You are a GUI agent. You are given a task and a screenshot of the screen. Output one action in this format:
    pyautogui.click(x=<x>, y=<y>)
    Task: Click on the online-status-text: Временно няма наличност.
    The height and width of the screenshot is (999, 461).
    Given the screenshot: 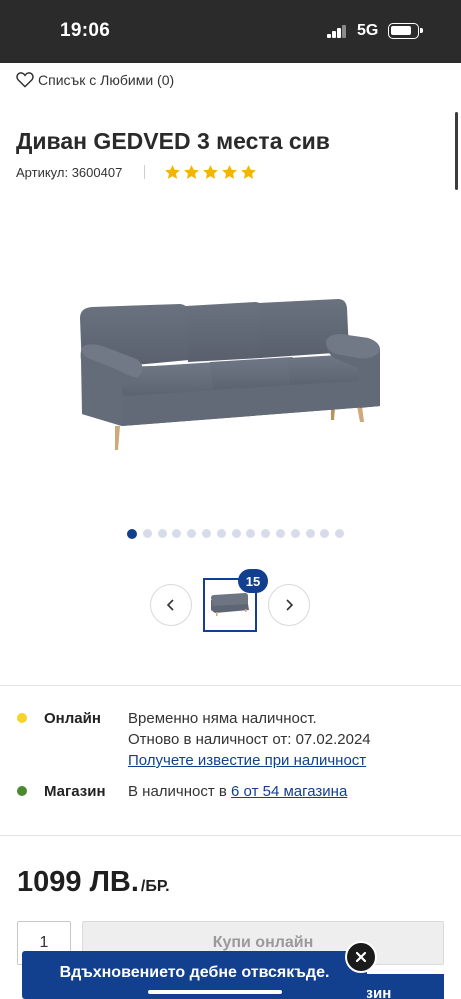 What is the action you would take?
    pyautogui.click(x=222, y=718)
    